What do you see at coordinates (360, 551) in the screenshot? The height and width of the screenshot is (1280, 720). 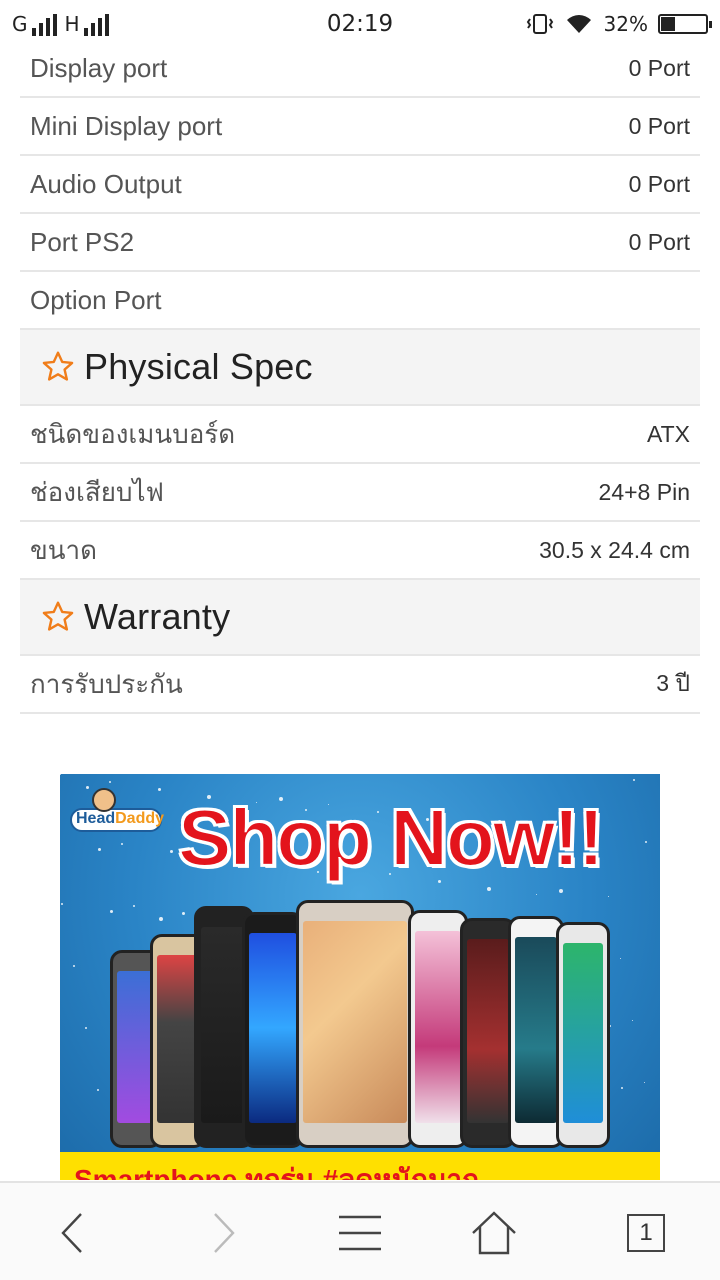 I see `spec-row: ขนาด 30.5 x 24.4 cm` at bounding box center [360, 551].